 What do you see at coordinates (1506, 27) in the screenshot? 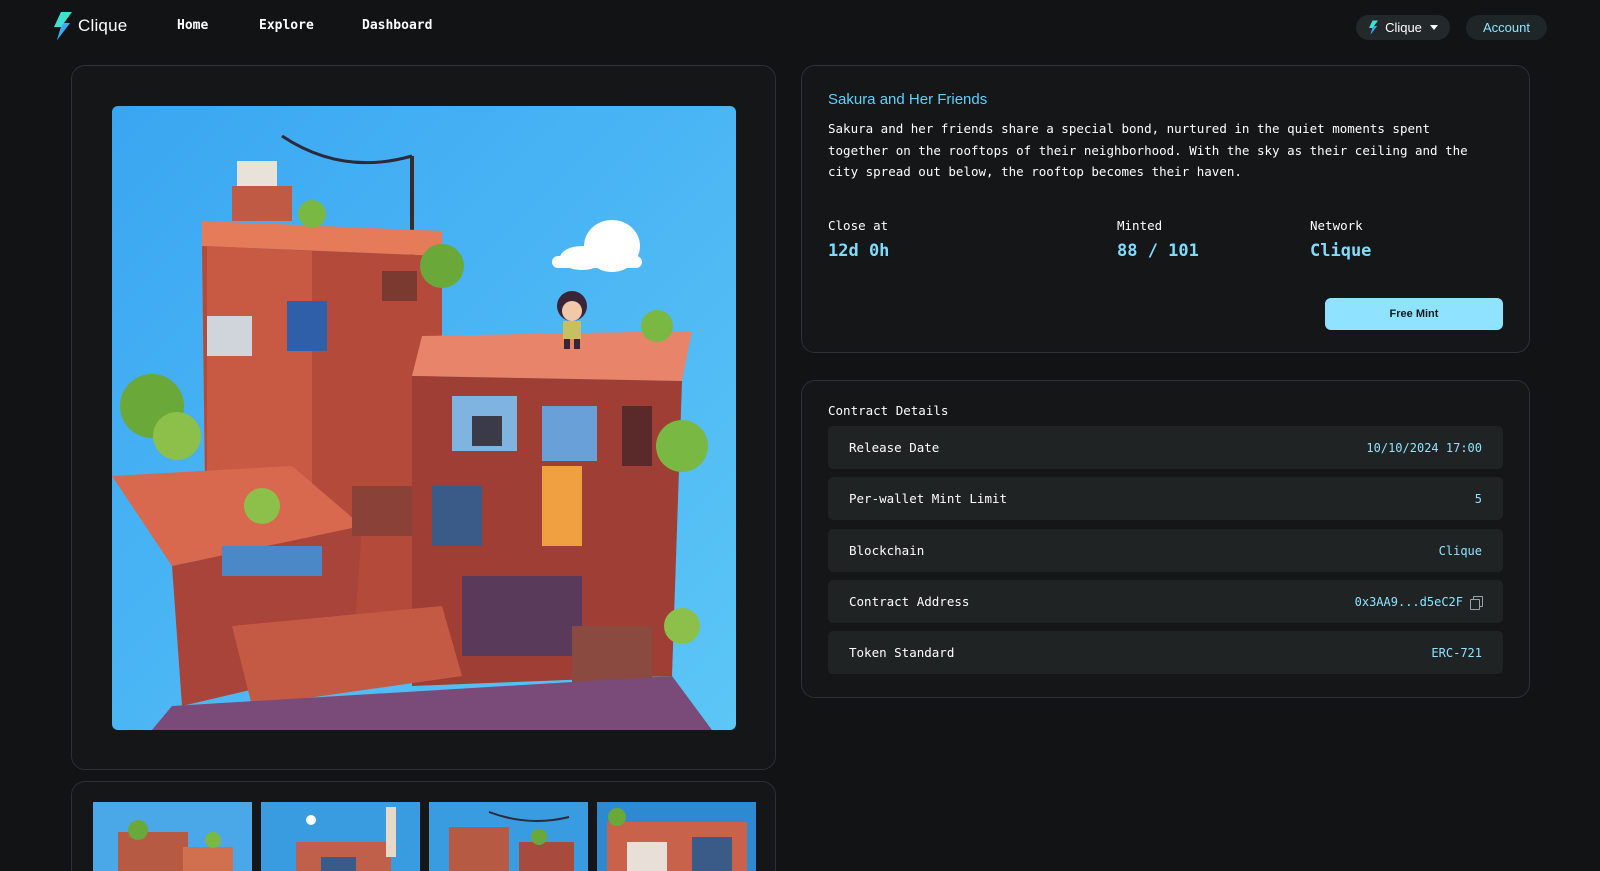
I see `account-button: Account` at bounding box center [1506, 27].